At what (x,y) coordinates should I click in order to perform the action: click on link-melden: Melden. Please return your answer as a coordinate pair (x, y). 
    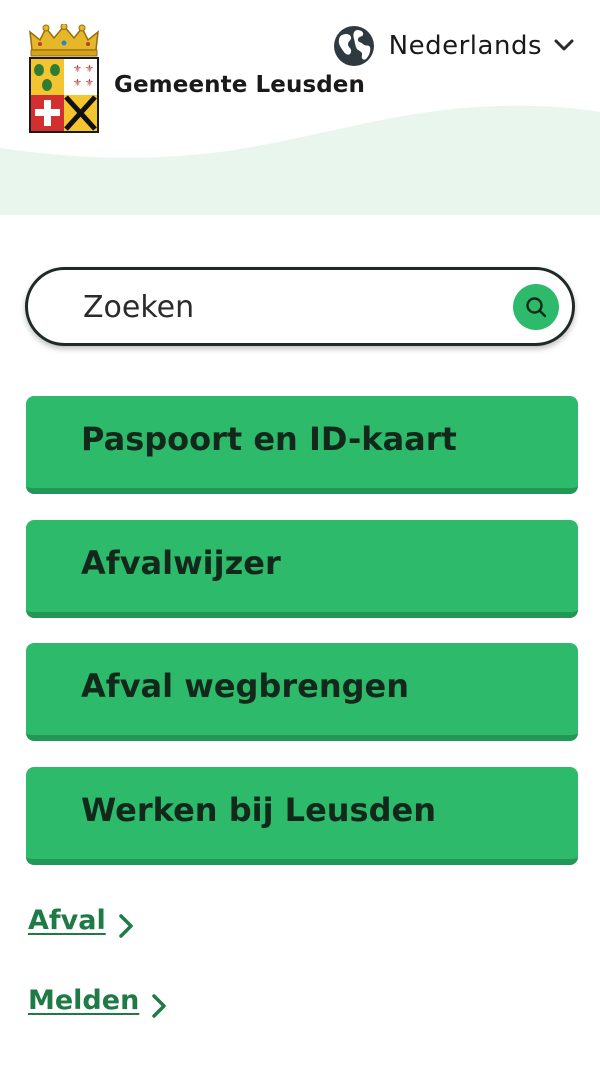
    Looking at the image, I should click on (97, 1000).